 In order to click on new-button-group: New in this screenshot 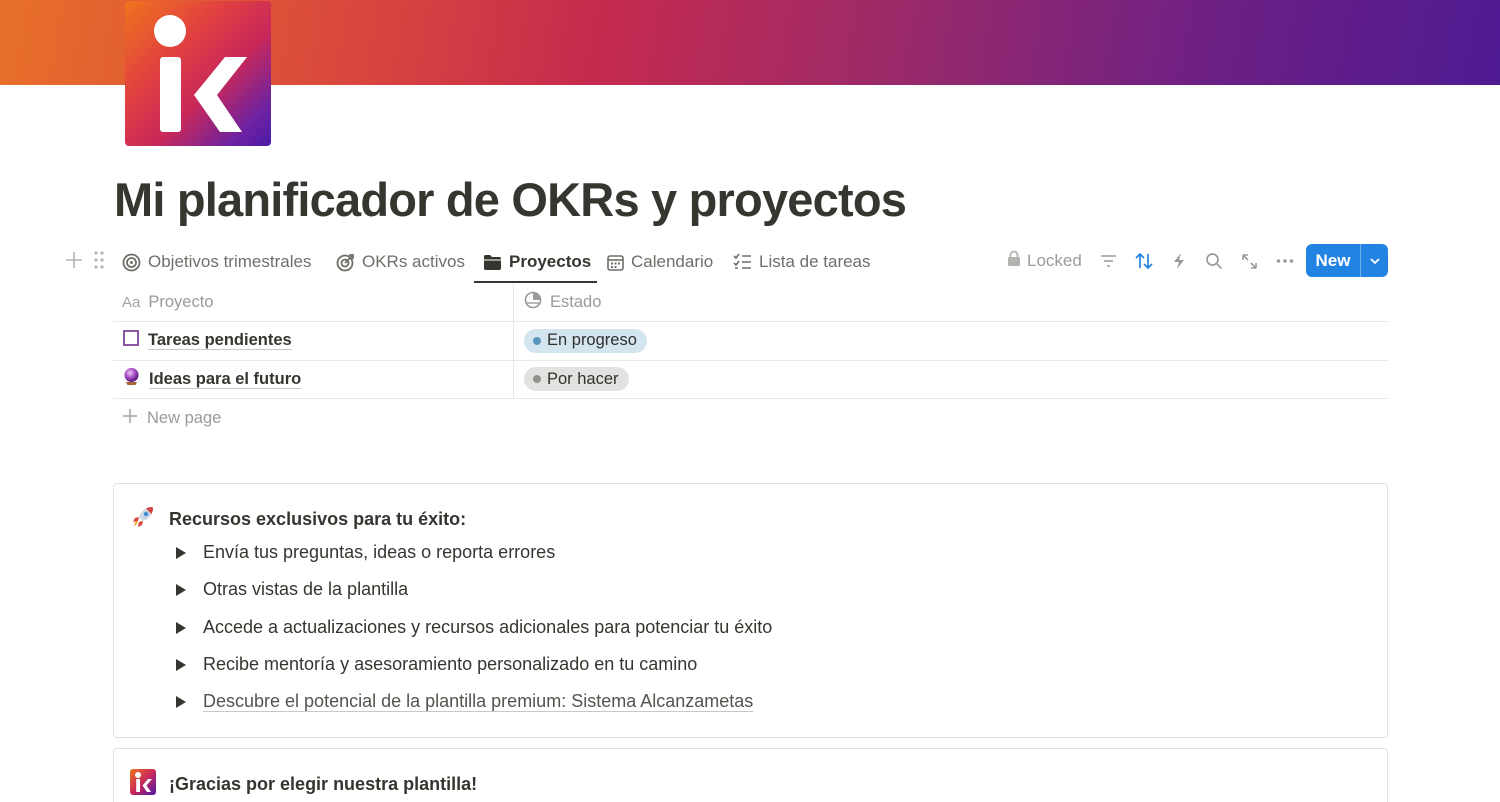, I will do `click(1347, 260)`.